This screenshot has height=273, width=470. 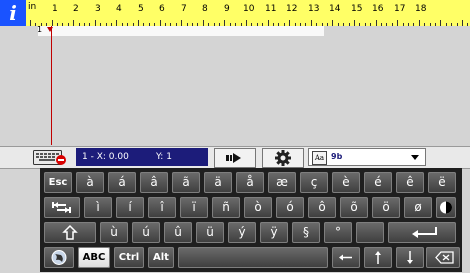 What do you see at coordinates (32, 7) in the screenshot?
I see `ruler-unit-label: in` at bounding box center [32, 7].